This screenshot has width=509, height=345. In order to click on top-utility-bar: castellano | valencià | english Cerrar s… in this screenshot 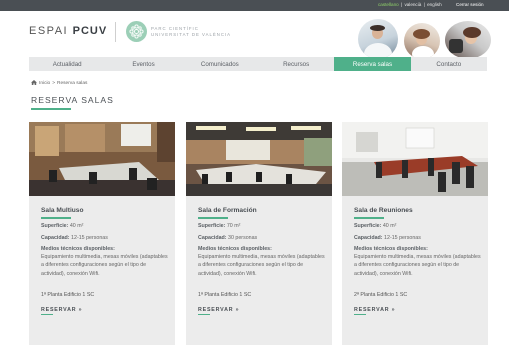, I will do `click(254, 5)`.